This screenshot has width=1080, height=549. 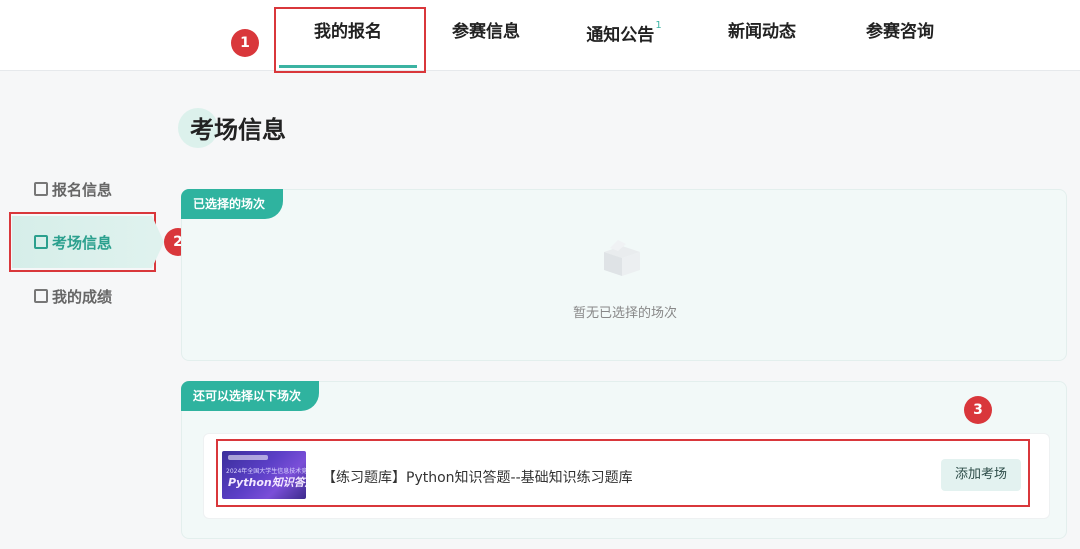 I want to click on sidebar-item-label: 考场信息, so click(x=82, y=242).